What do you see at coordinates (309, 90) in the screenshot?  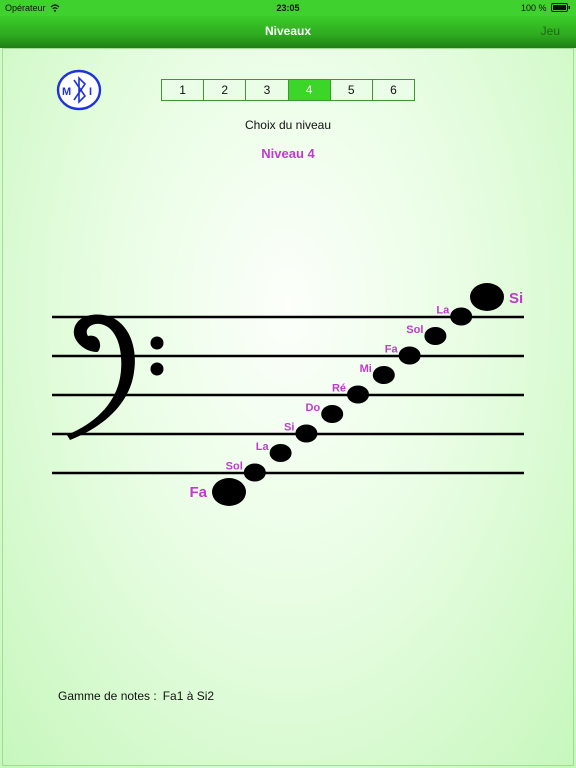 I see `level-segment-4: 4` at bounding box center [309, 90].